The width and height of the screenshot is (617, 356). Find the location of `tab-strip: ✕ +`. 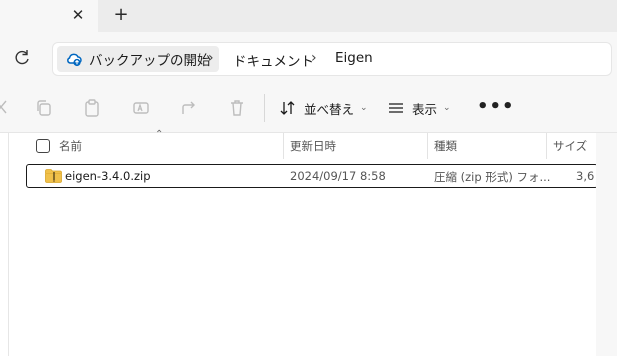

tab-strip: ✕ + is located at coordinates (308, 16).